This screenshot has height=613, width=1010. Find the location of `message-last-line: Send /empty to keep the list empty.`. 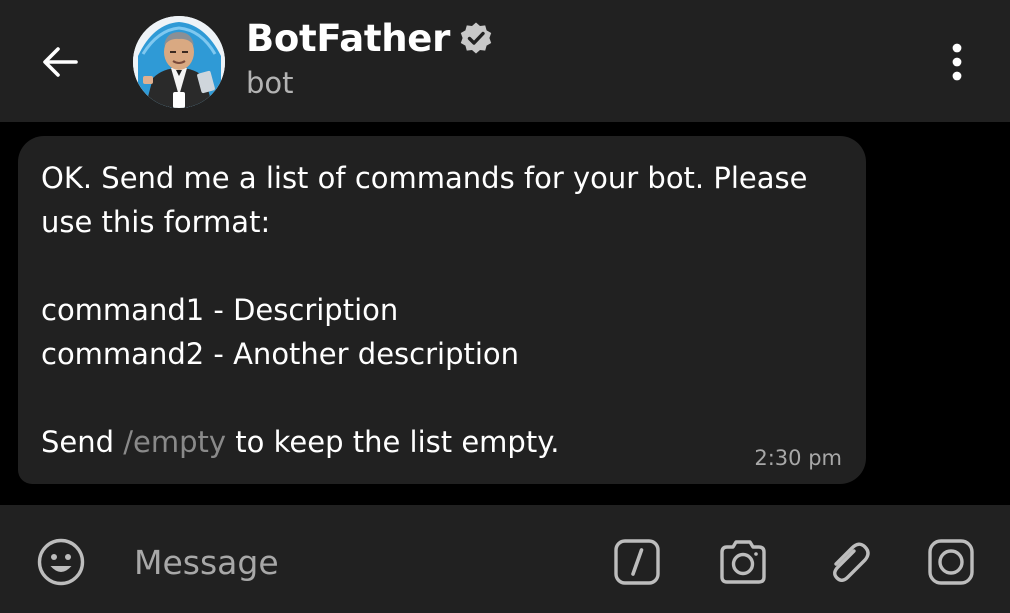

message-last-line: Send /empty to keep the list empty. is located at coordinates (441, 442).